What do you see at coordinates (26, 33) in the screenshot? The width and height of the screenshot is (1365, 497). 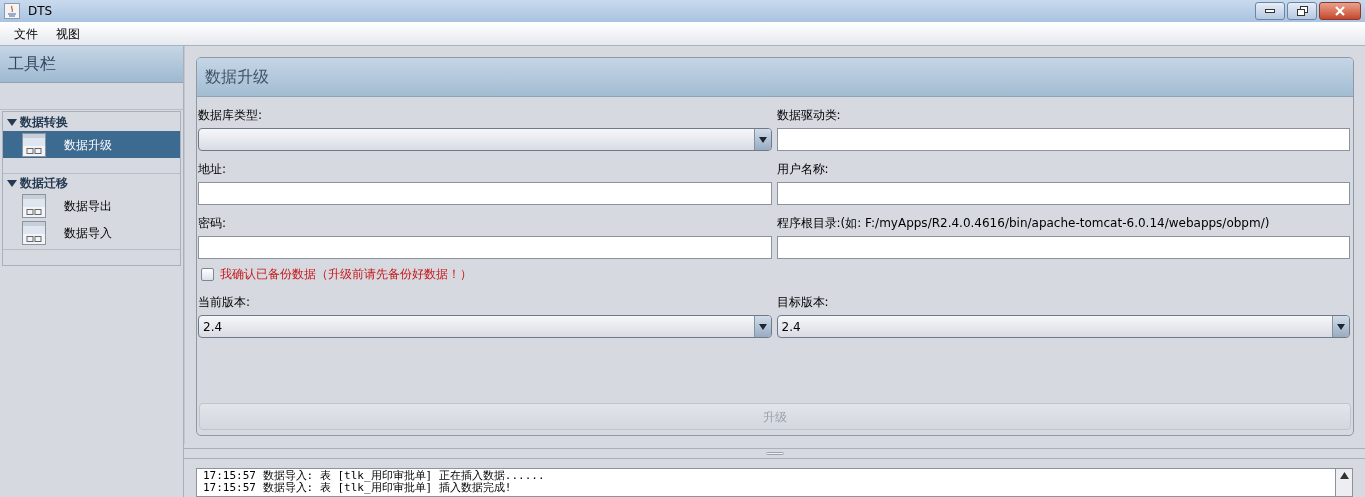 I see `menu-item: 文件` at bounding box center [26, 33].